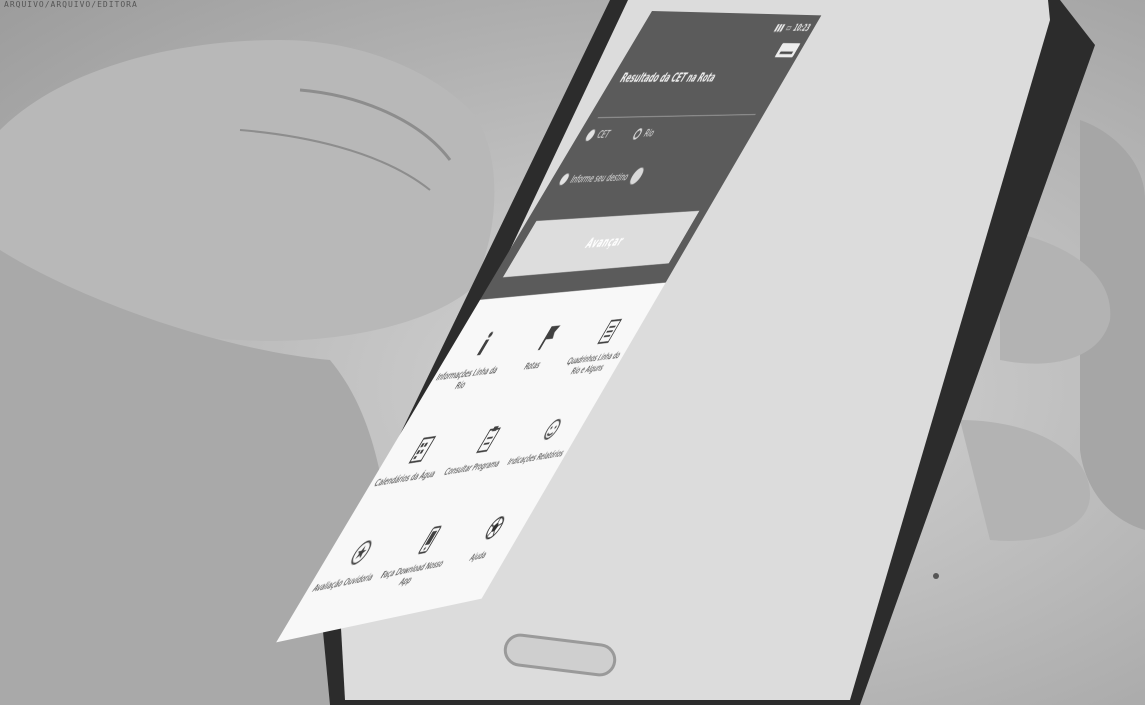 This screenshot has height=705, width=1145. I want to click on phone-icon, so click(430, 540).